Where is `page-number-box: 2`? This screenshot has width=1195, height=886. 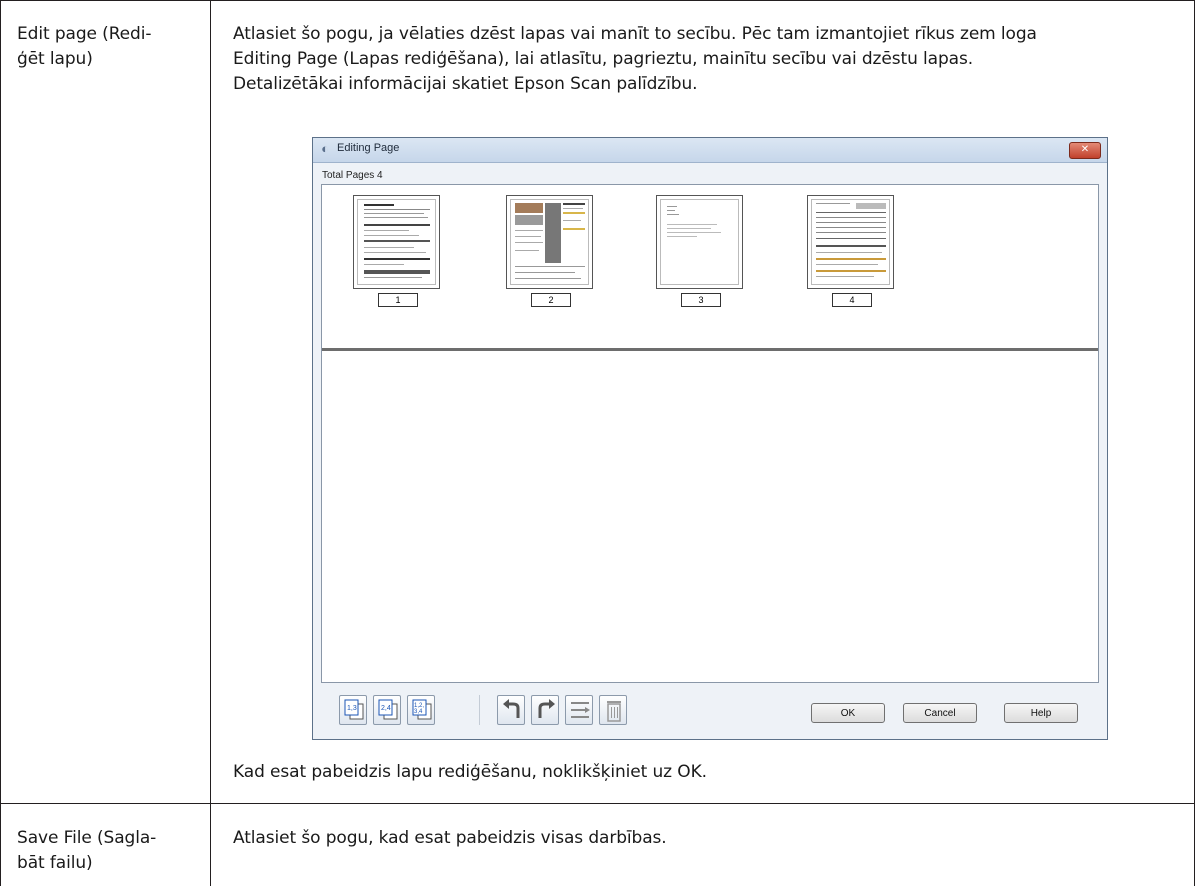
page-number-box: 2 is located at coordinates (551, 300).